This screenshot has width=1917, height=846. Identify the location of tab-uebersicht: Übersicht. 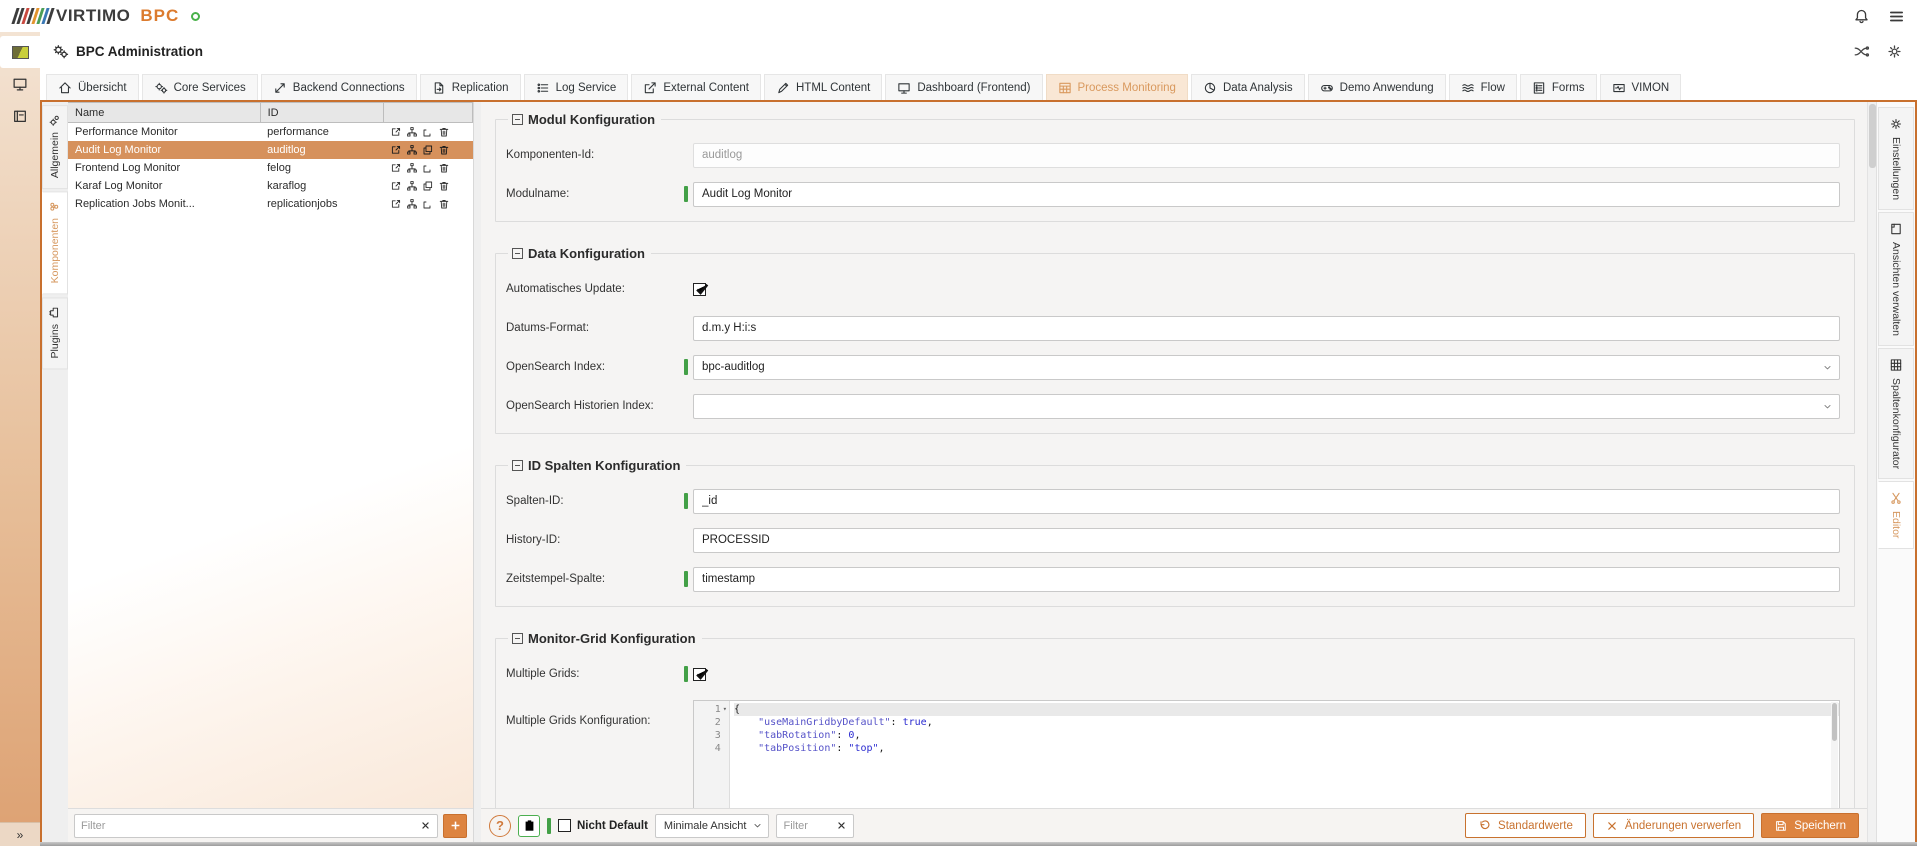
(92, 87).